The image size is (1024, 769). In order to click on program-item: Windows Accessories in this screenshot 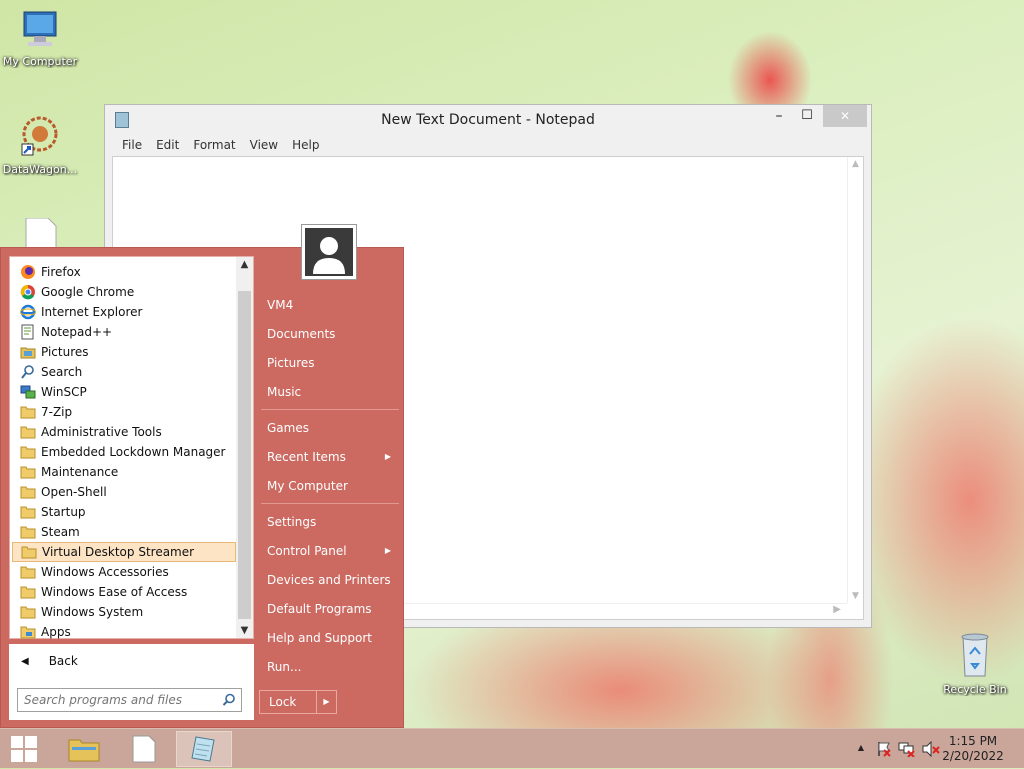, I will do `click(124, 572)`.